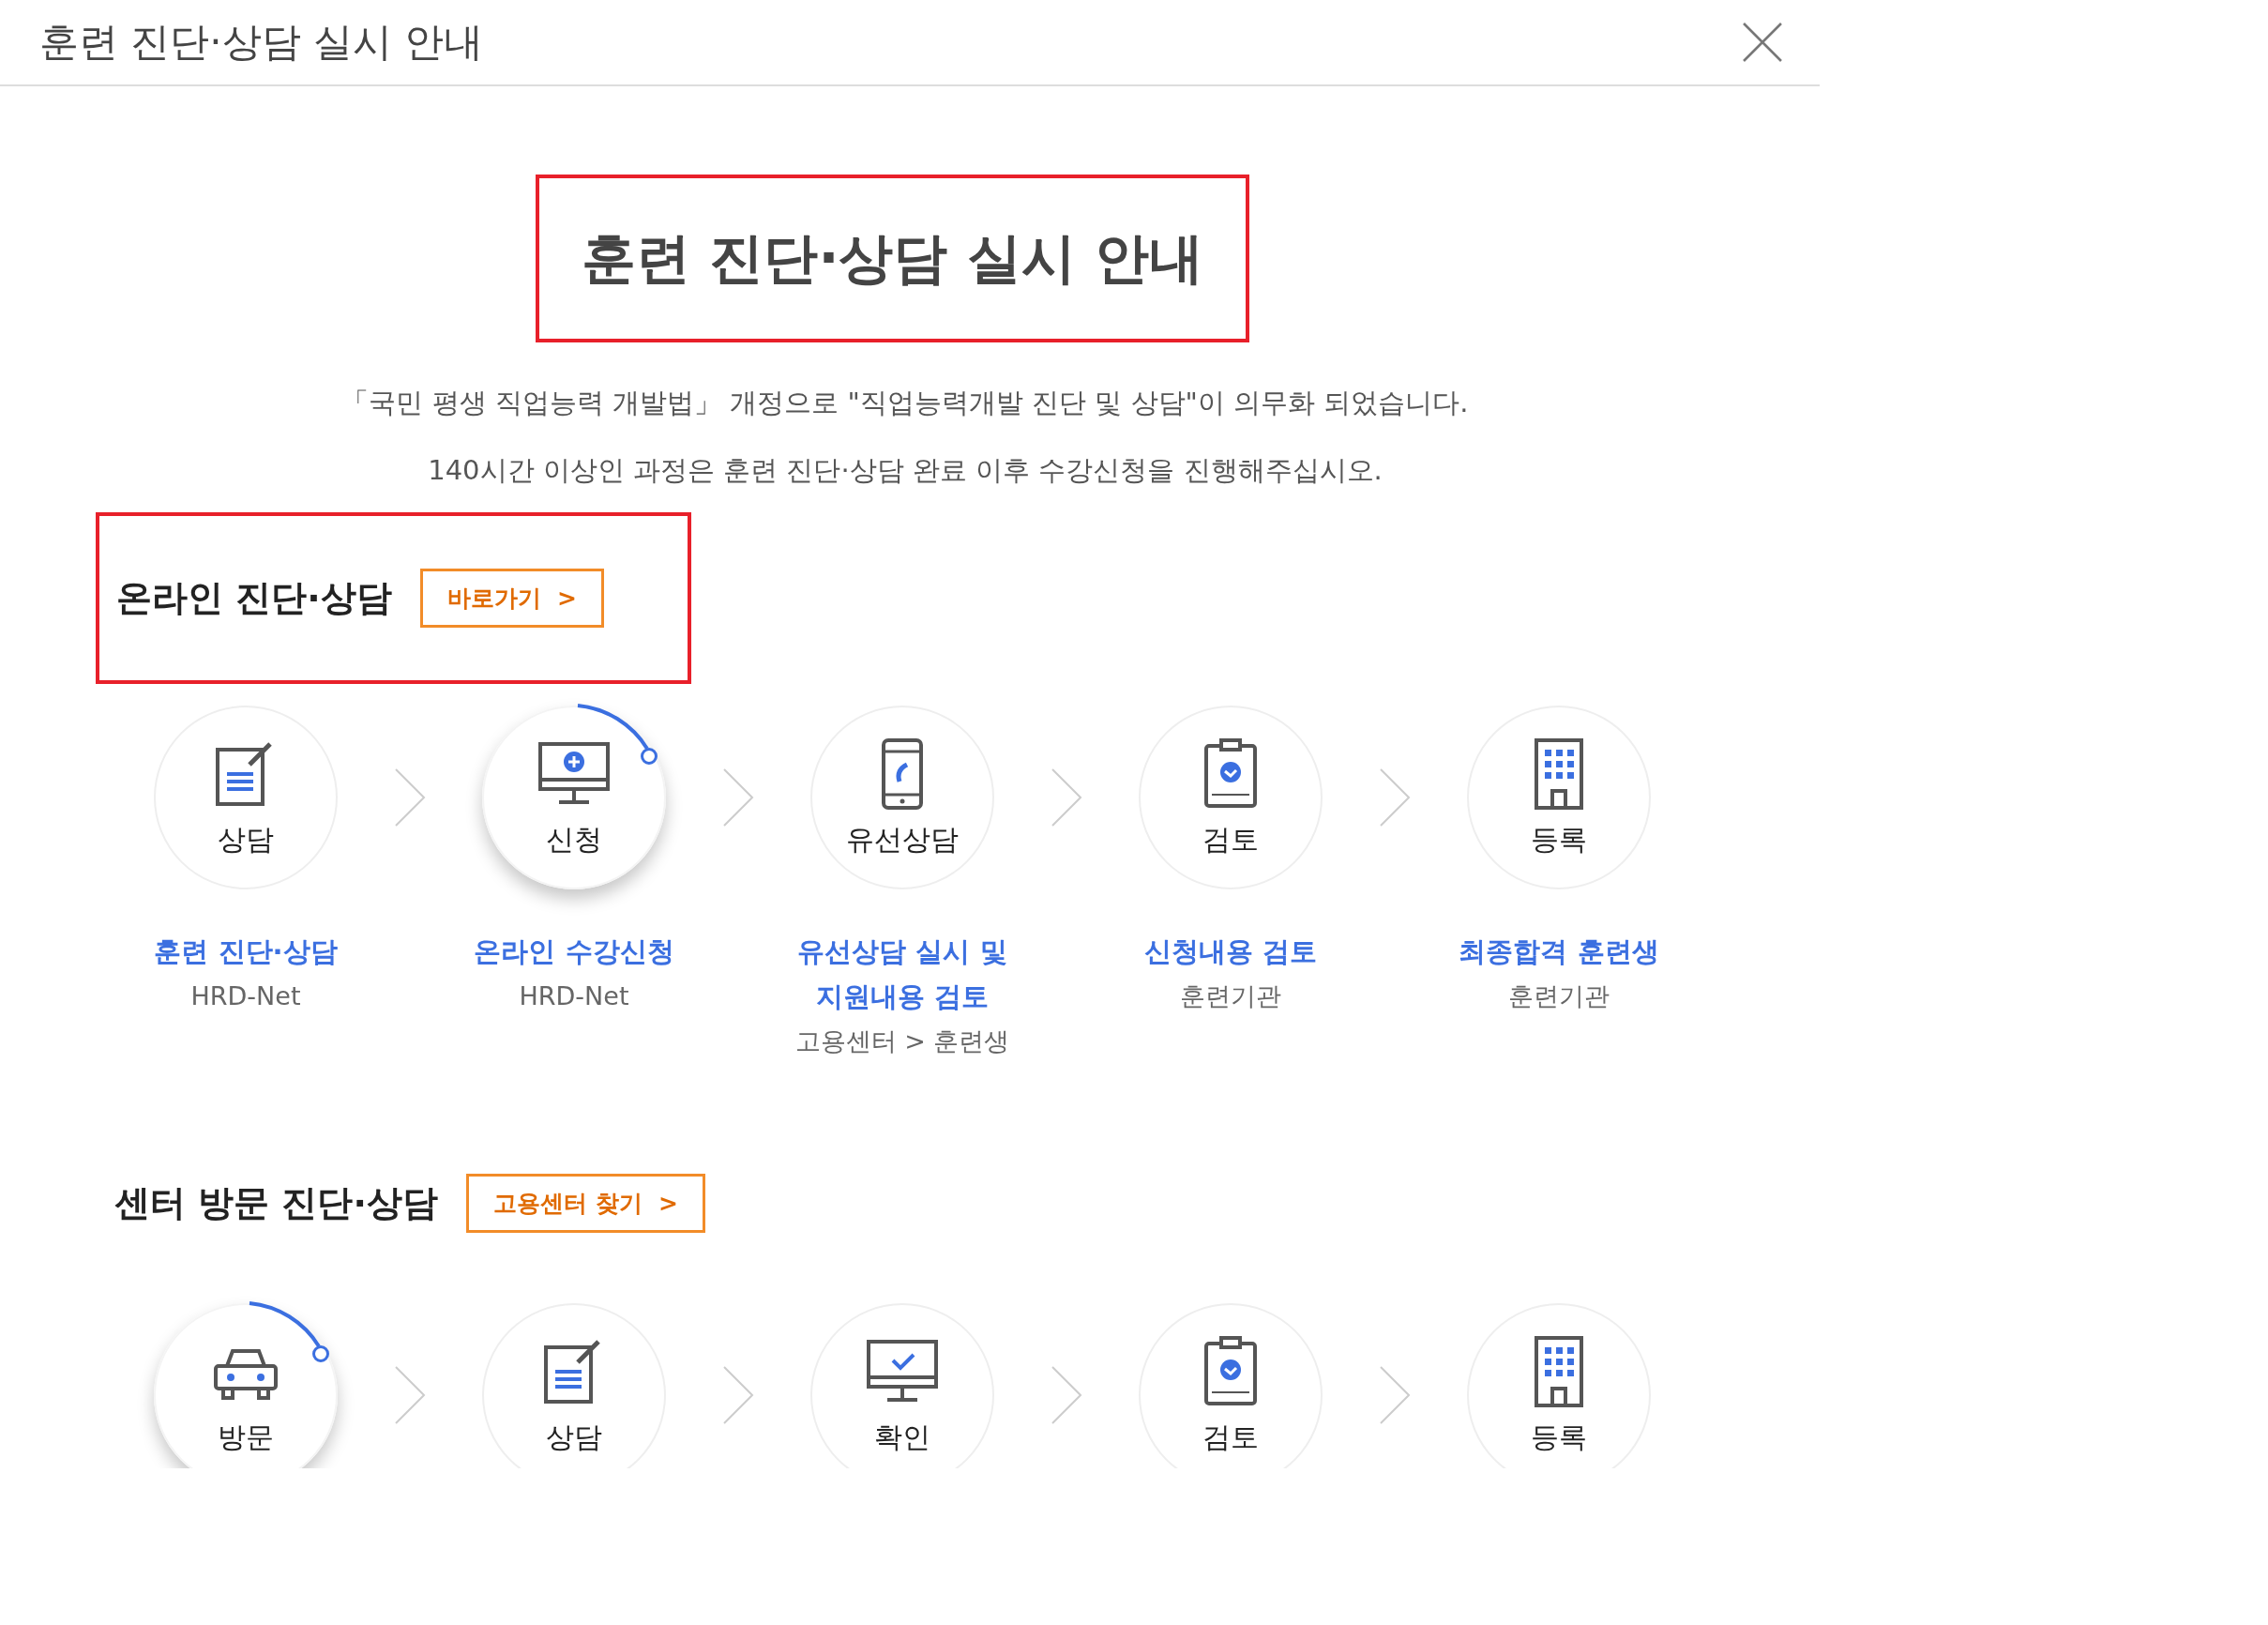  Describe the element at coordinates (905, 403) in the screenshot. I see `intro-text: 「국민 평생 직업능력 개발법」 개정으로 "직업능력개발 진단 및 상담"이 의무화 되었습니다.` at that location.